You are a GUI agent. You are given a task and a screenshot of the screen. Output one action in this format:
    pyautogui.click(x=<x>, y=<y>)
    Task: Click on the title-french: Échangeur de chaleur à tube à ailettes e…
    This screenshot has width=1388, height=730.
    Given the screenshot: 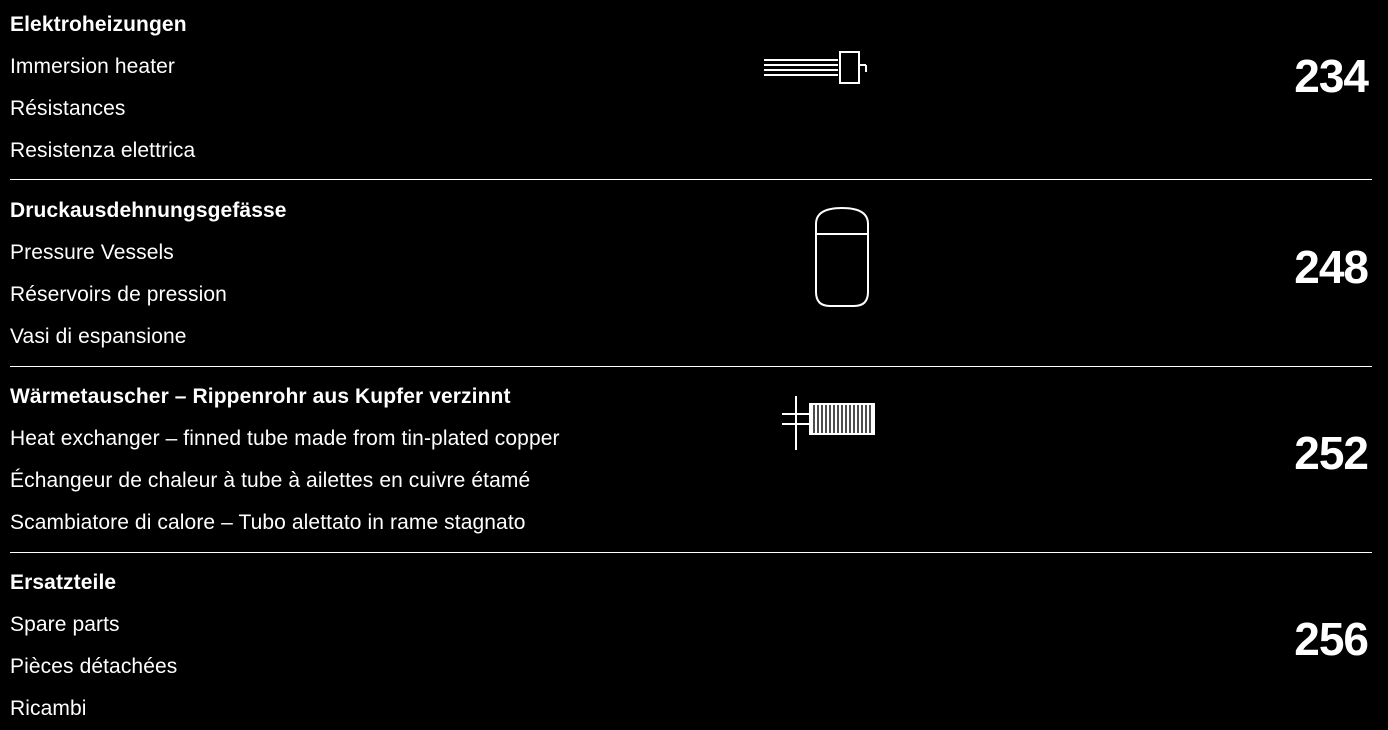 What is the action you would take?
    pyautogui.click(x=270, y=480)
    